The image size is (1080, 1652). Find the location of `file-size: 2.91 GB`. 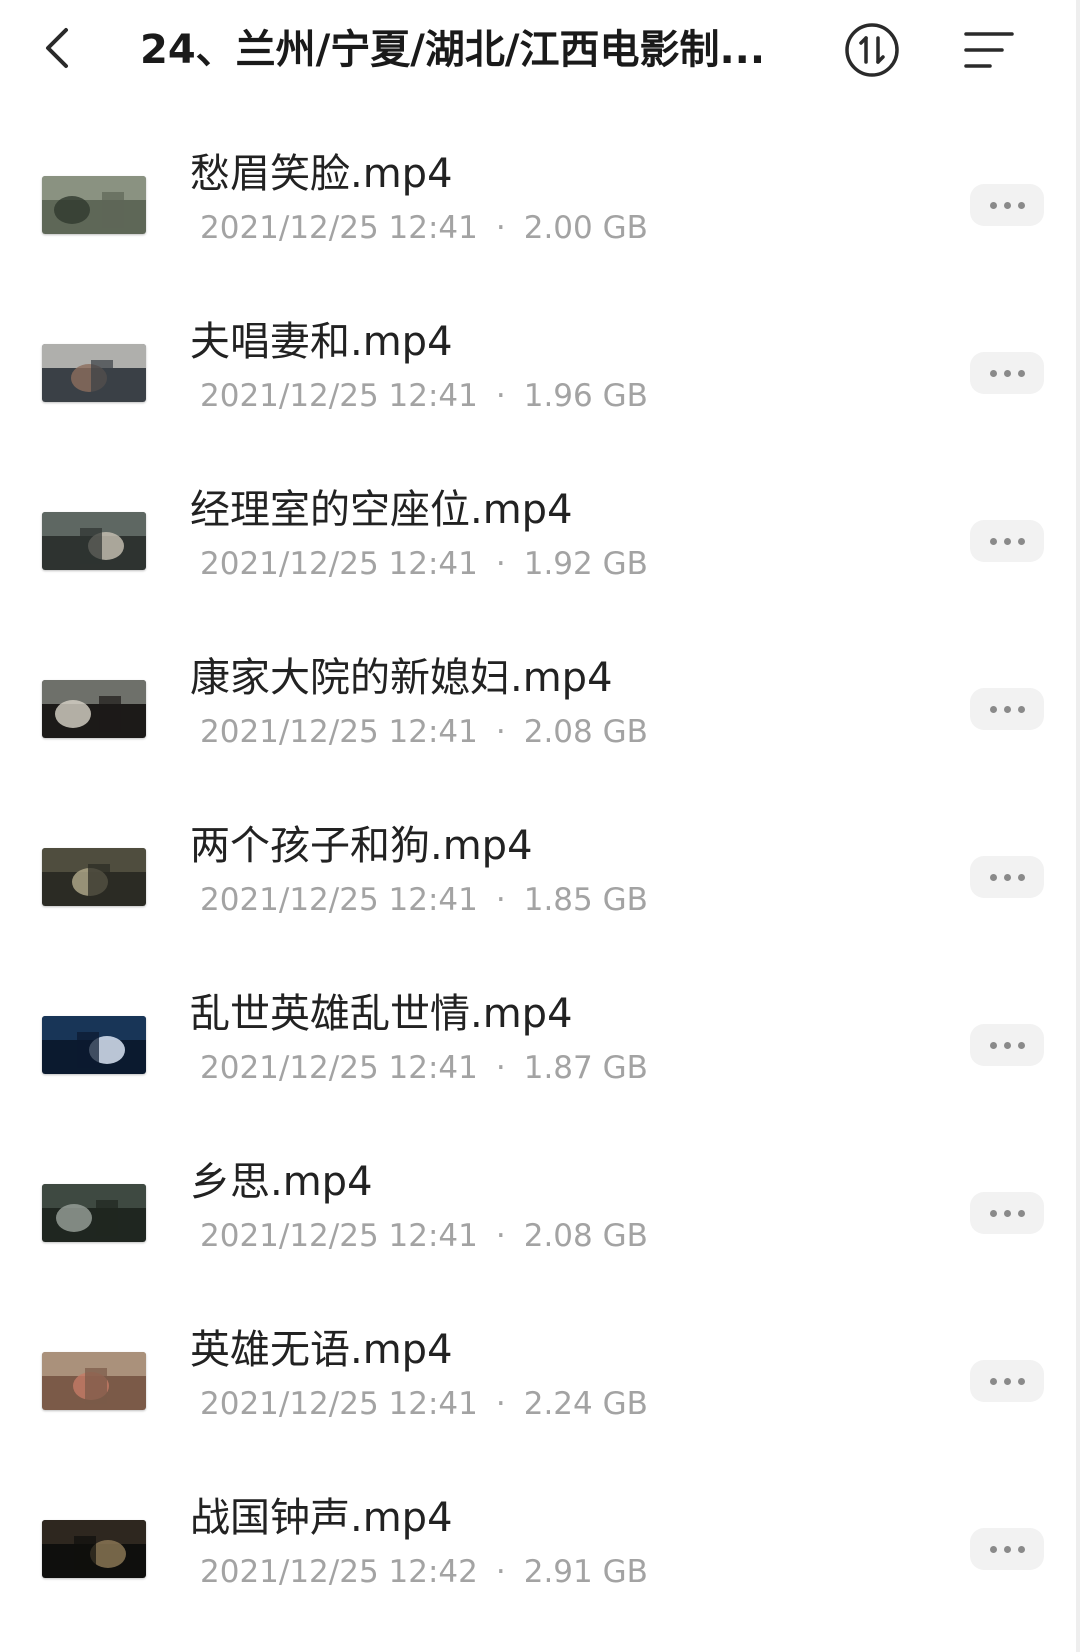

file-size: 2.91 GB is located at coordinates (585, 1572).